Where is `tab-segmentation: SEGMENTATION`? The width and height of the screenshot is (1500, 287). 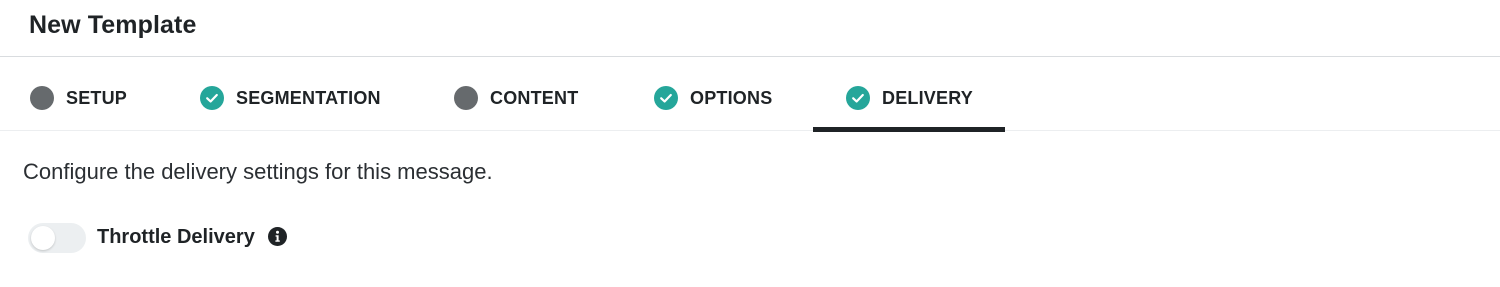
tab-segmentation: SEGMENTATION is located at coordinates (294, 94).